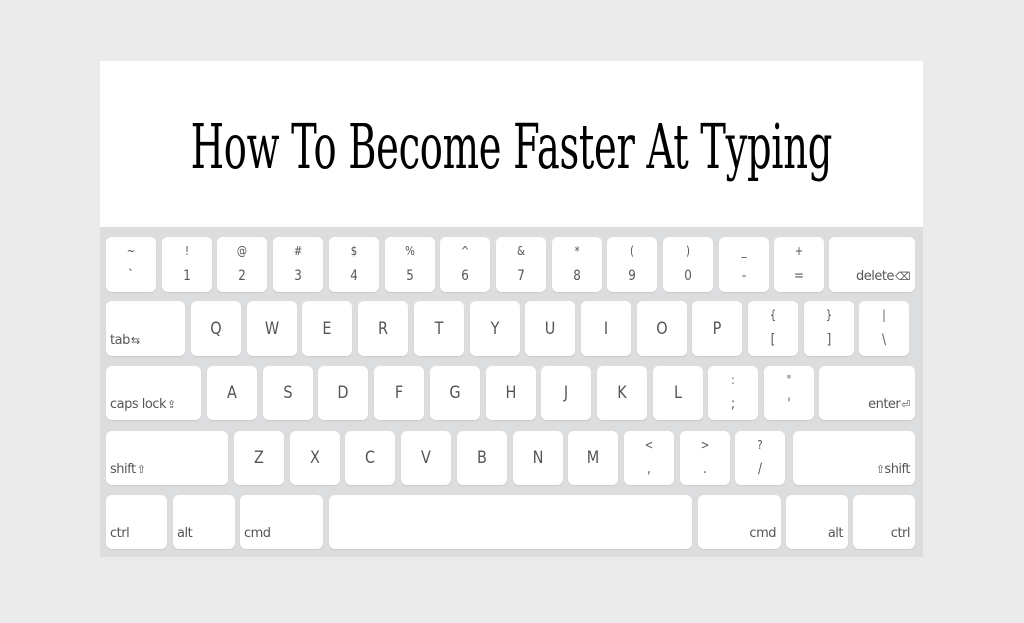 The height and width of the screenshot is (623, 1024). I want to click on key-char: M, so click(593, 458).